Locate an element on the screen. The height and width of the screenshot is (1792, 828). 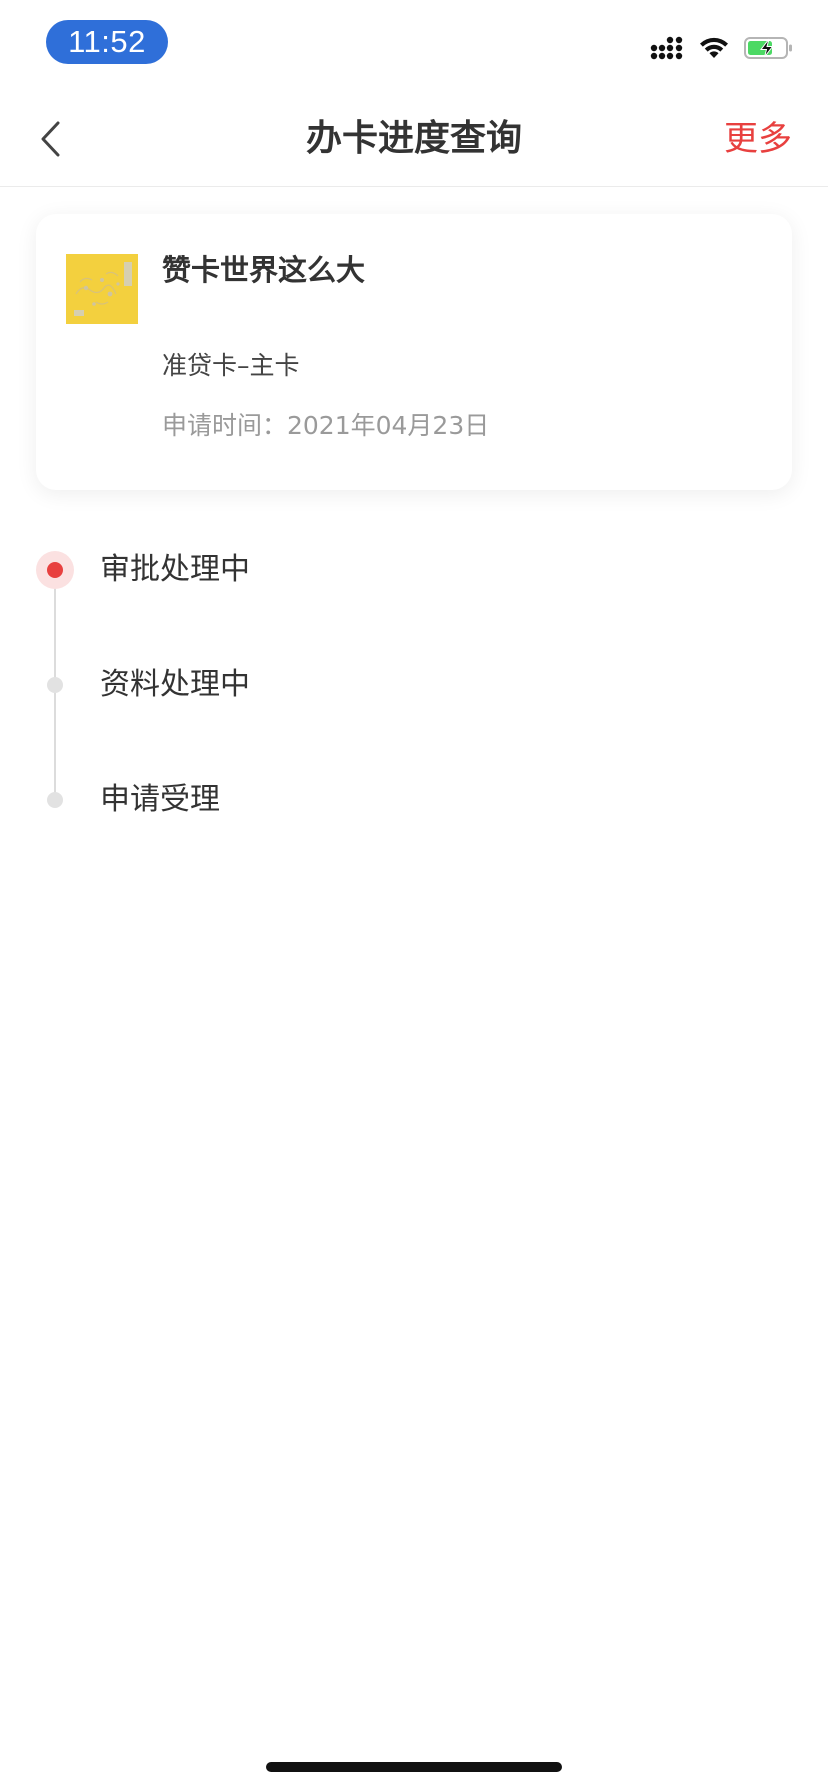
wifi-icon is located at coordinates (714, 47).